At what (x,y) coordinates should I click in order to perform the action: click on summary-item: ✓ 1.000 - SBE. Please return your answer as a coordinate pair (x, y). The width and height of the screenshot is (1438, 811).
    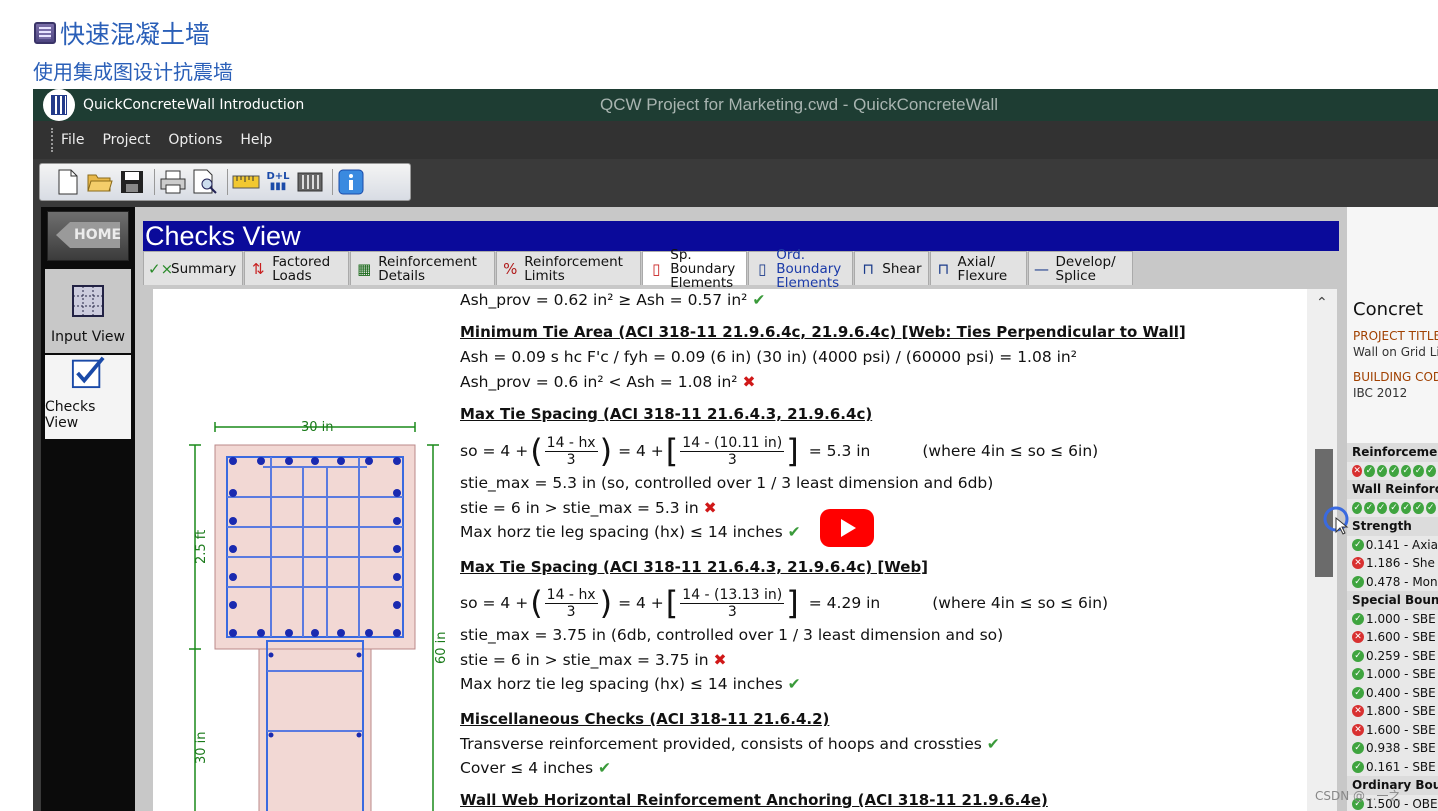
    Looking at the image, I should click on (1392, 619).